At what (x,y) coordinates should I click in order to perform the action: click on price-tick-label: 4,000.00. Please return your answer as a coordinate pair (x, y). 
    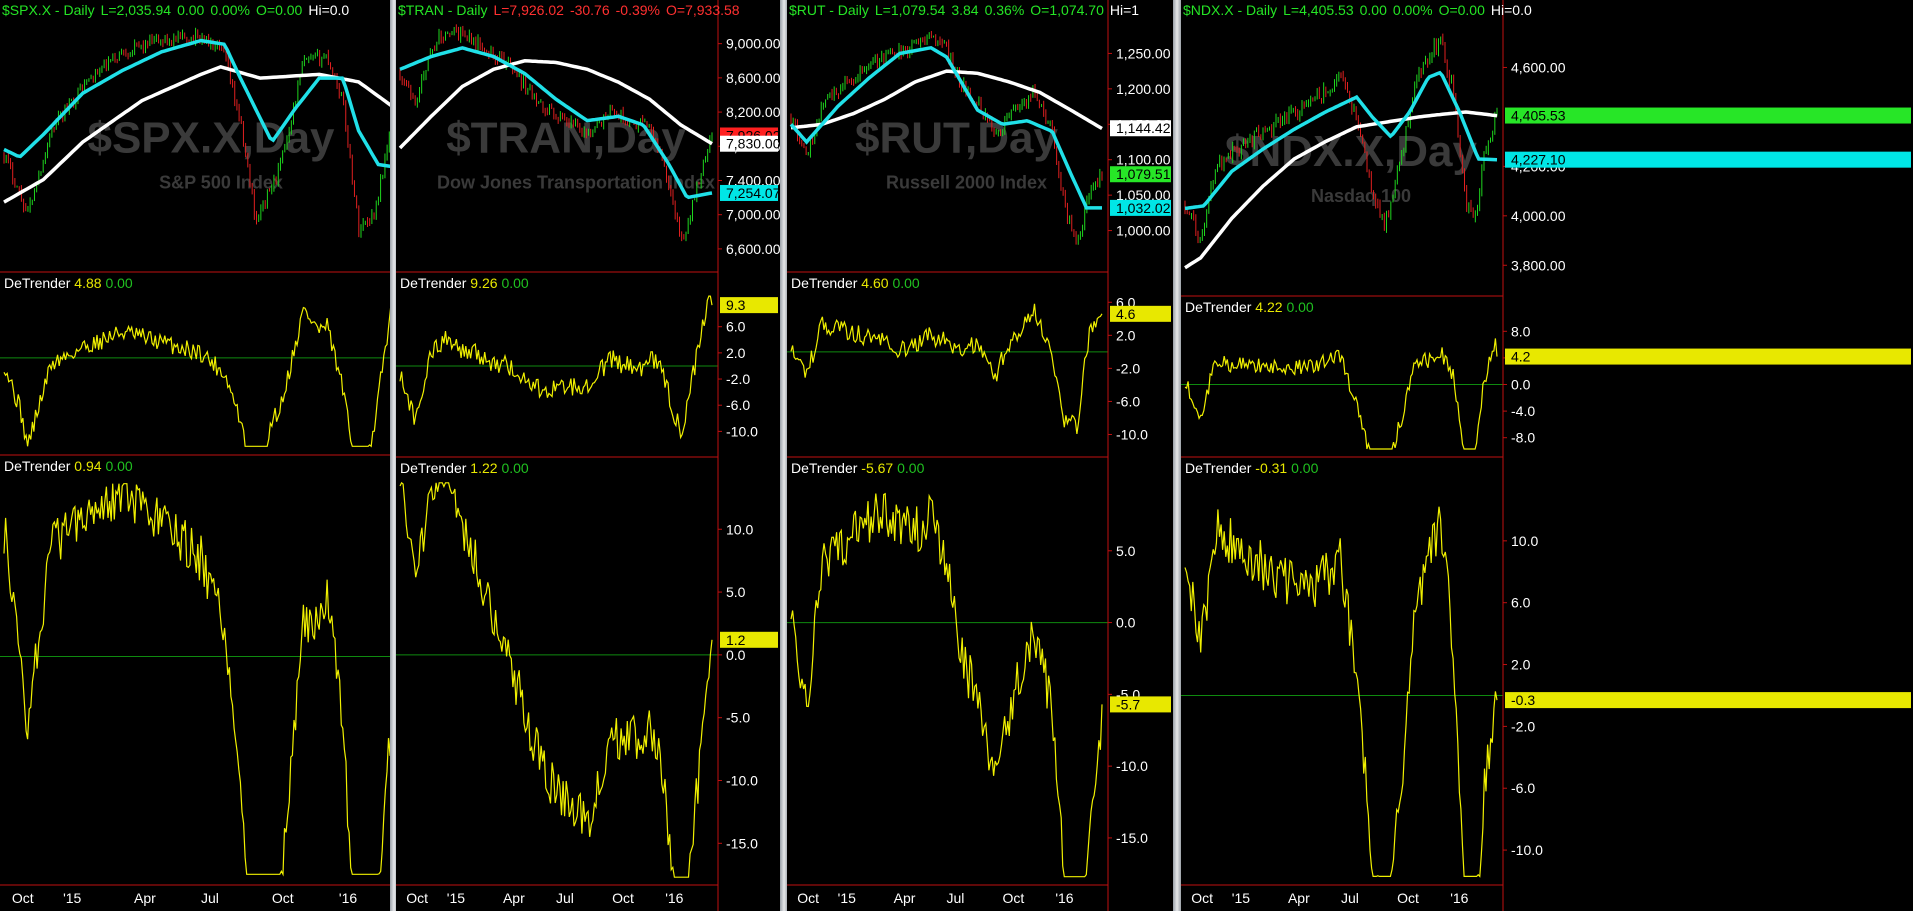
    Looking at the image, I should click on (1538, 216).